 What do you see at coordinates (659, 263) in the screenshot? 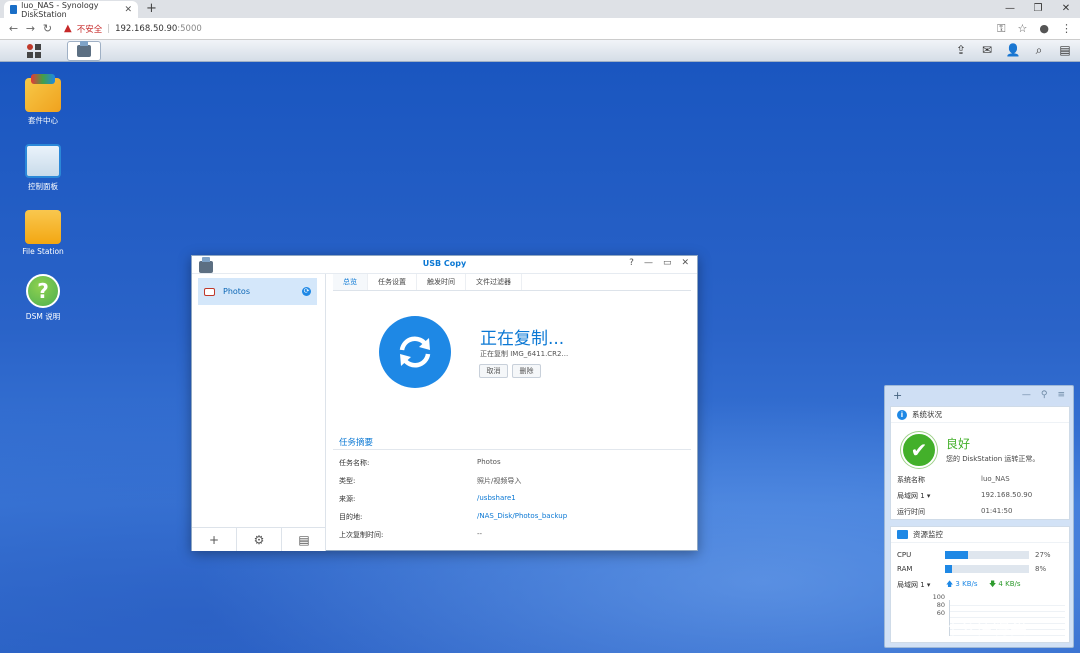
I see `window-controls: ? — ▭ ✕` at bounding box center [659, 263].